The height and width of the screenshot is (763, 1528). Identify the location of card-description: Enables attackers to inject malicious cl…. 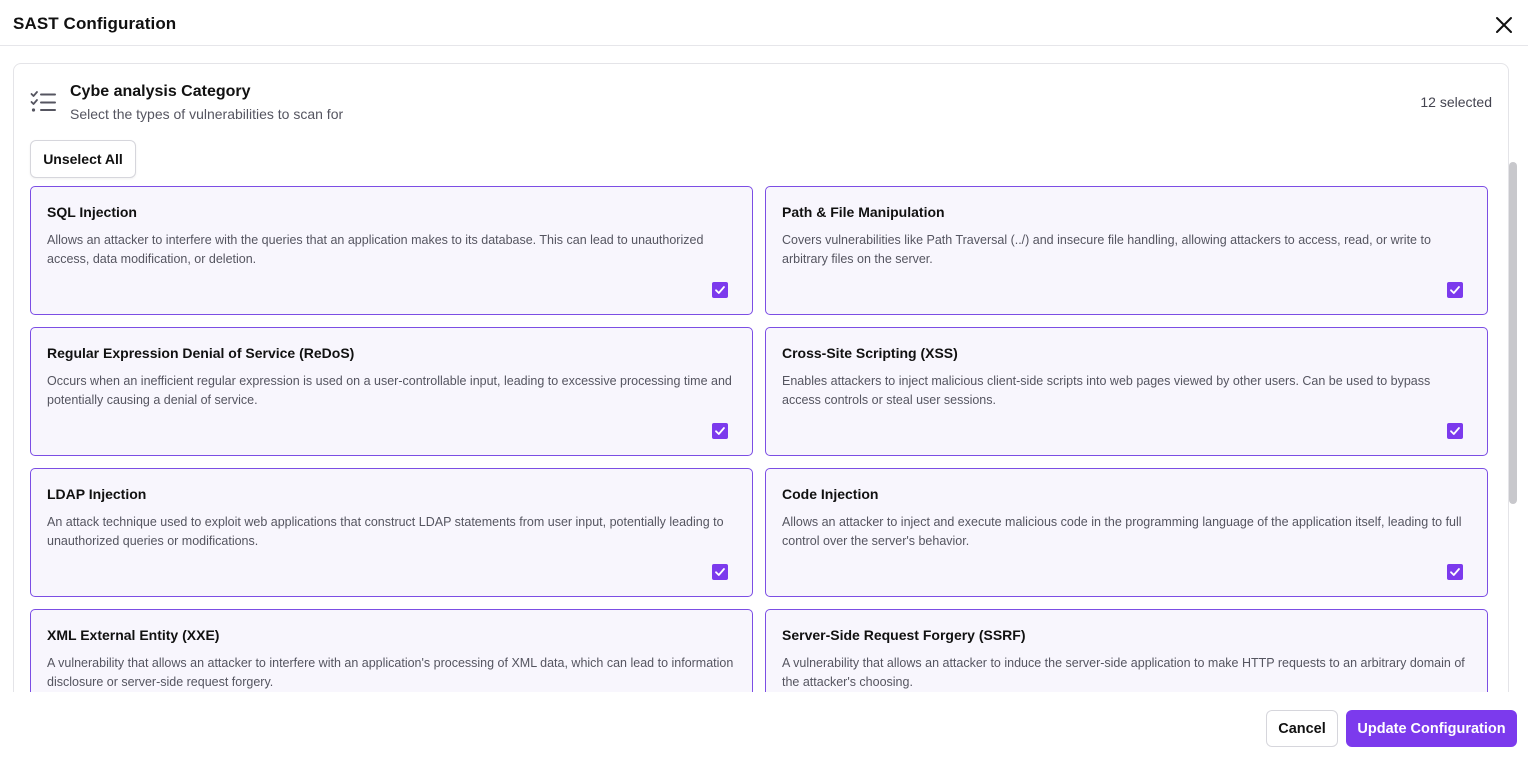
(1106, 390).